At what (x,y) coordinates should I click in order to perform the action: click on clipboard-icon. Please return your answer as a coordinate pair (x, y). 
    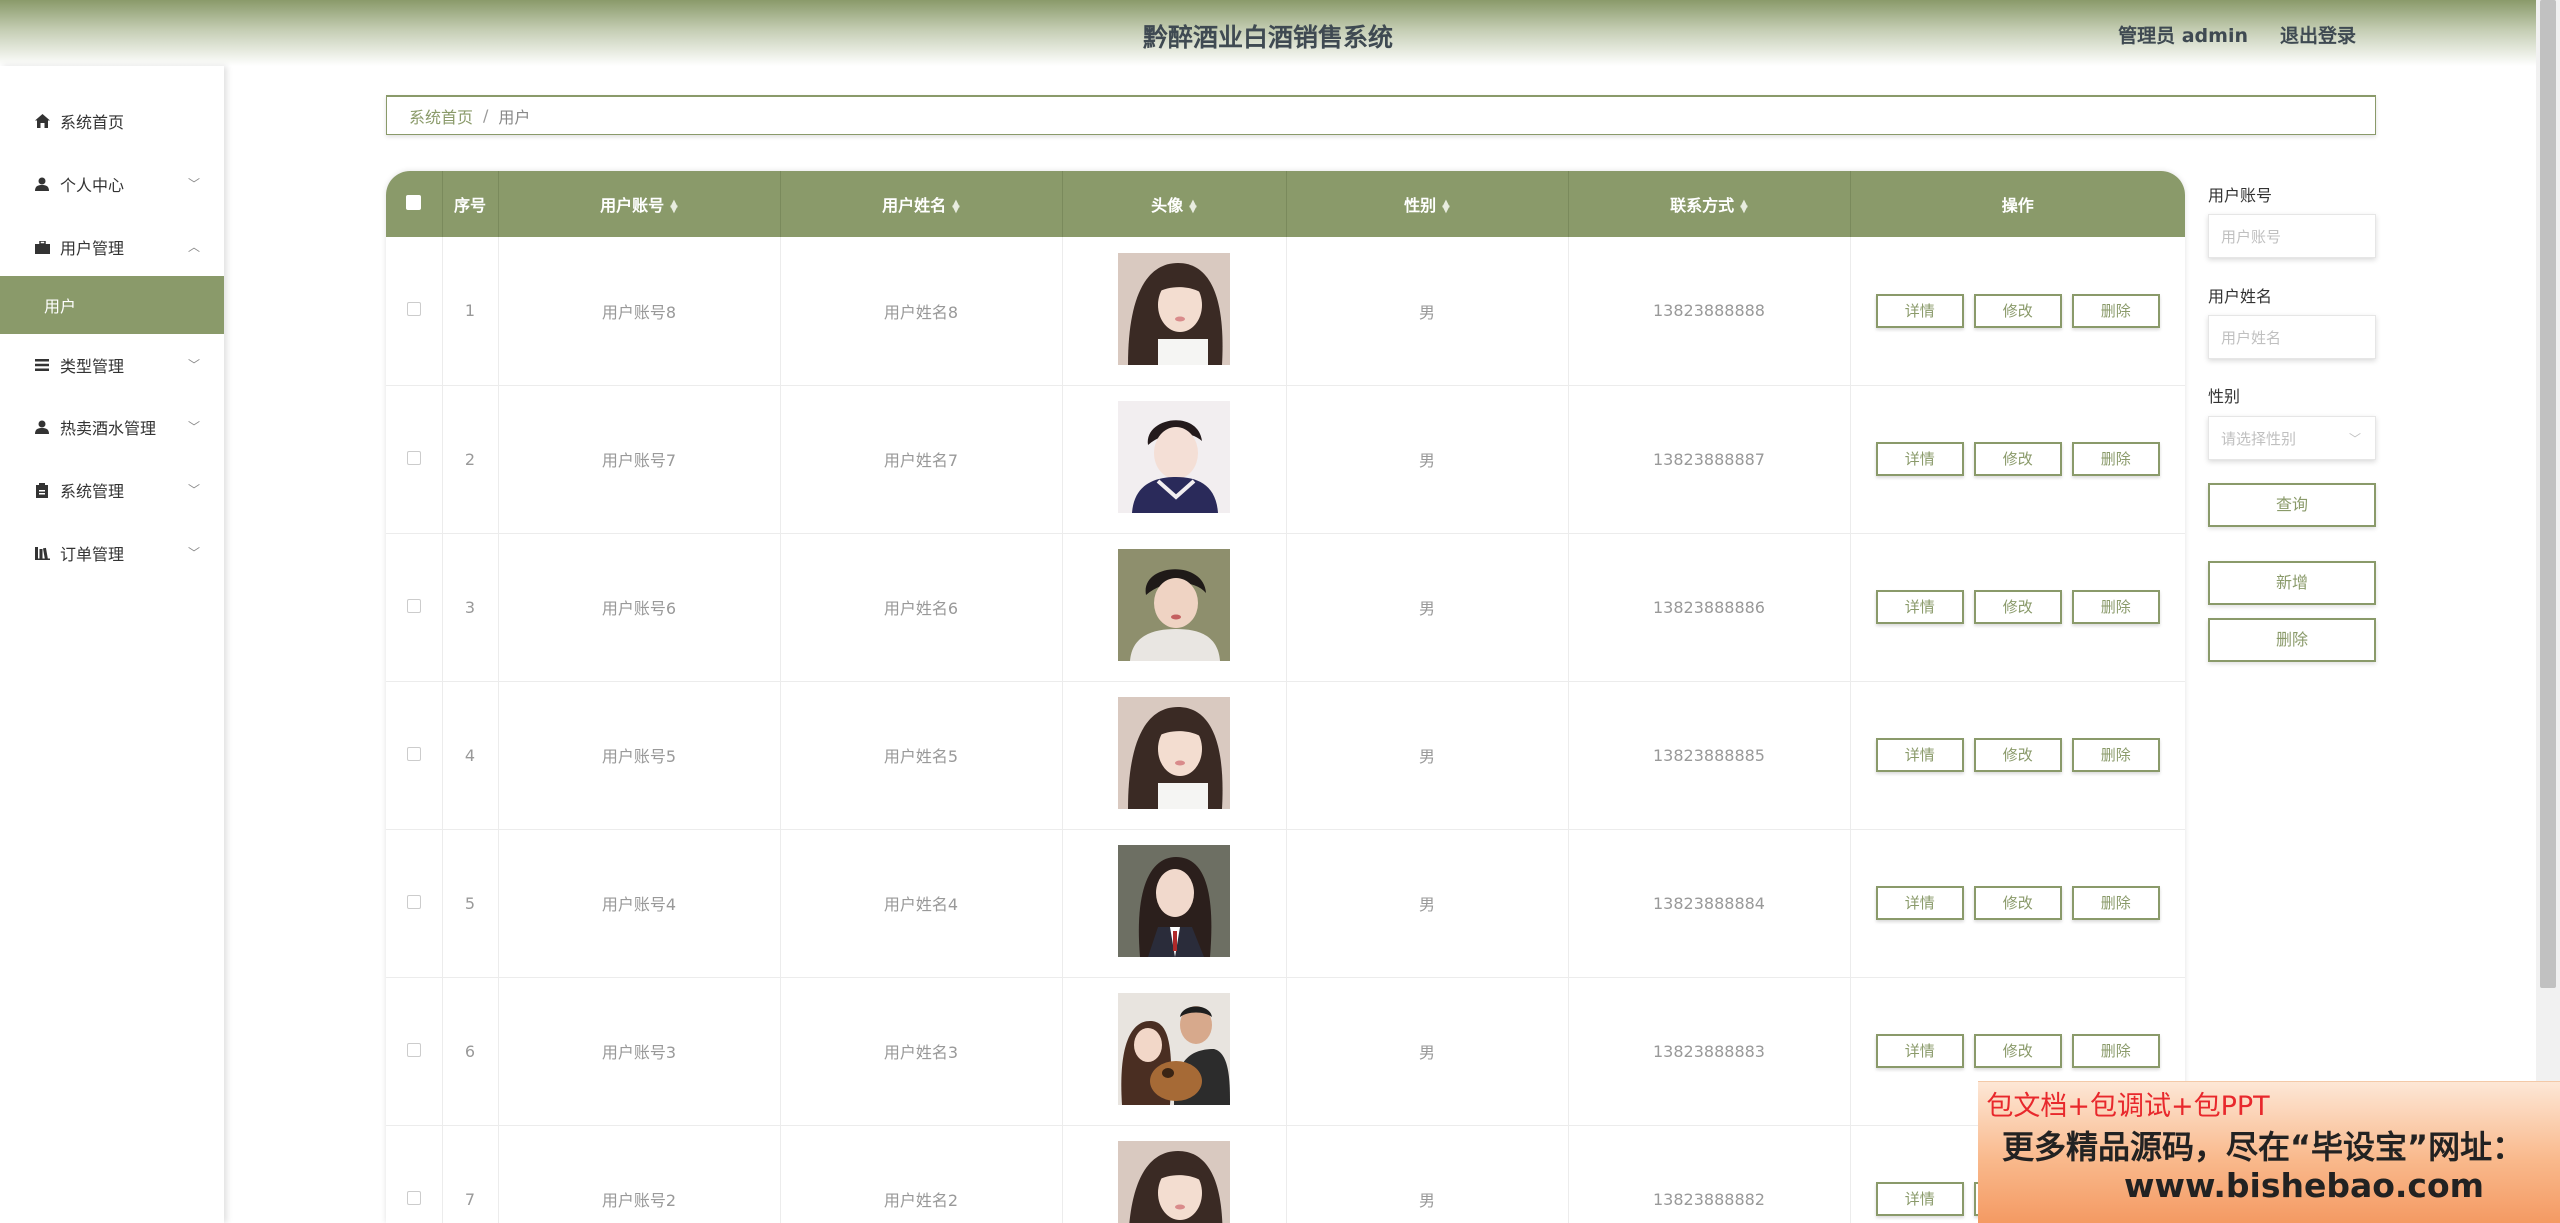
    Looking at the image, I should click on (42, 490).